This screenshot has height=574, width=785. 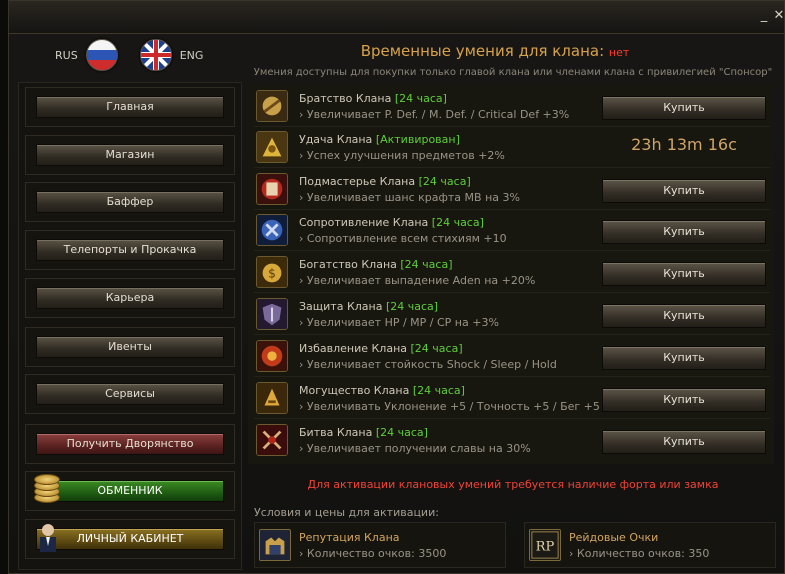 What do you see at coordinates (272, 440) in the screenshot?
I see `crossed-swords-icon` at bounding box center [272, 440].